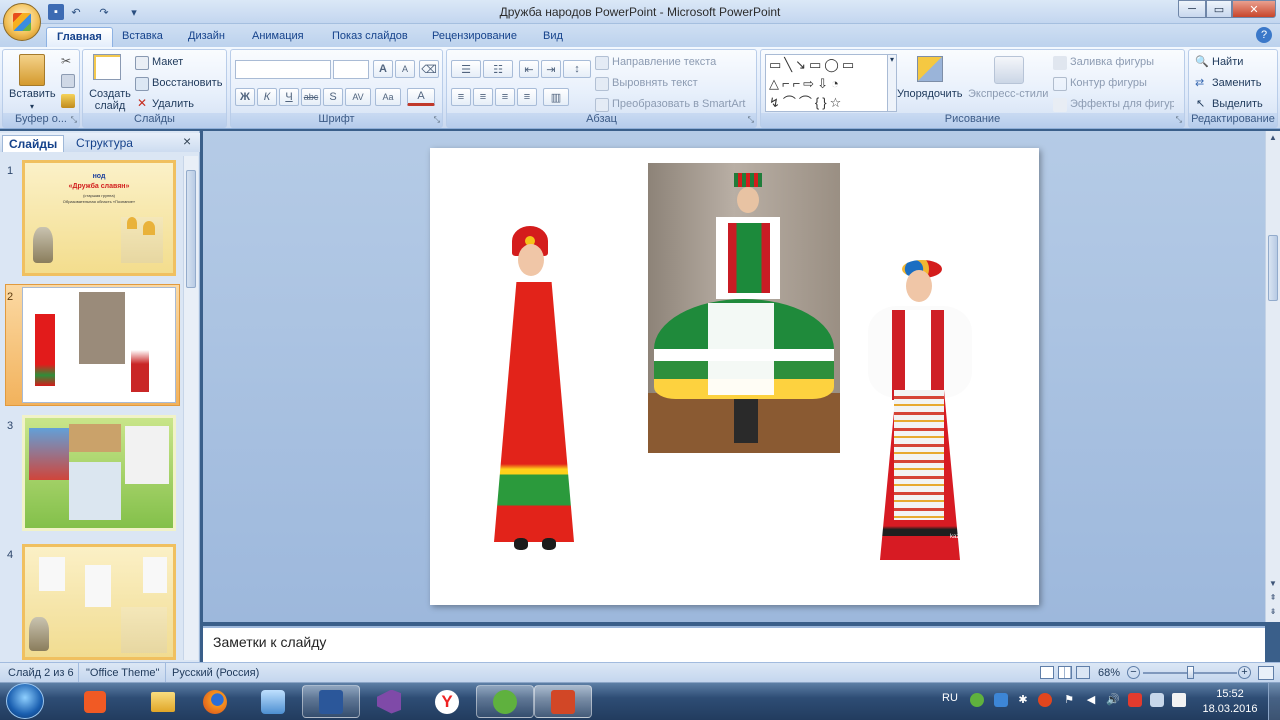 Image resolution: width=1280 pixels, height=720 pixels. Describe the element at coordinates (664, 62) in the screenshot. I see `text-direction-button: Направление текста` at that location.